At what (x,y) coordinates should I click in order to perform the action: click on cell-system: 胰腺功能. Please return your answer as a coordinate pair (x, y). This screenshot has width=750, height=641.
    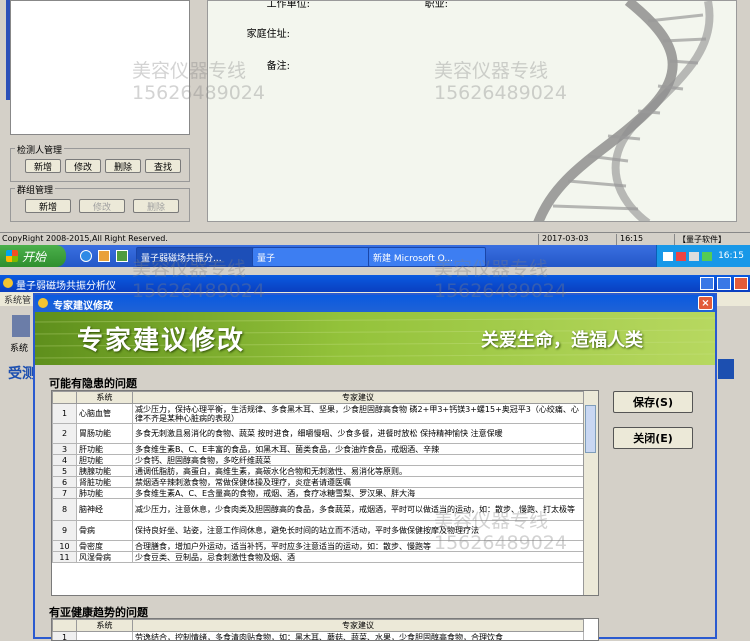
    Looking at the image, I should click on (105, 471).